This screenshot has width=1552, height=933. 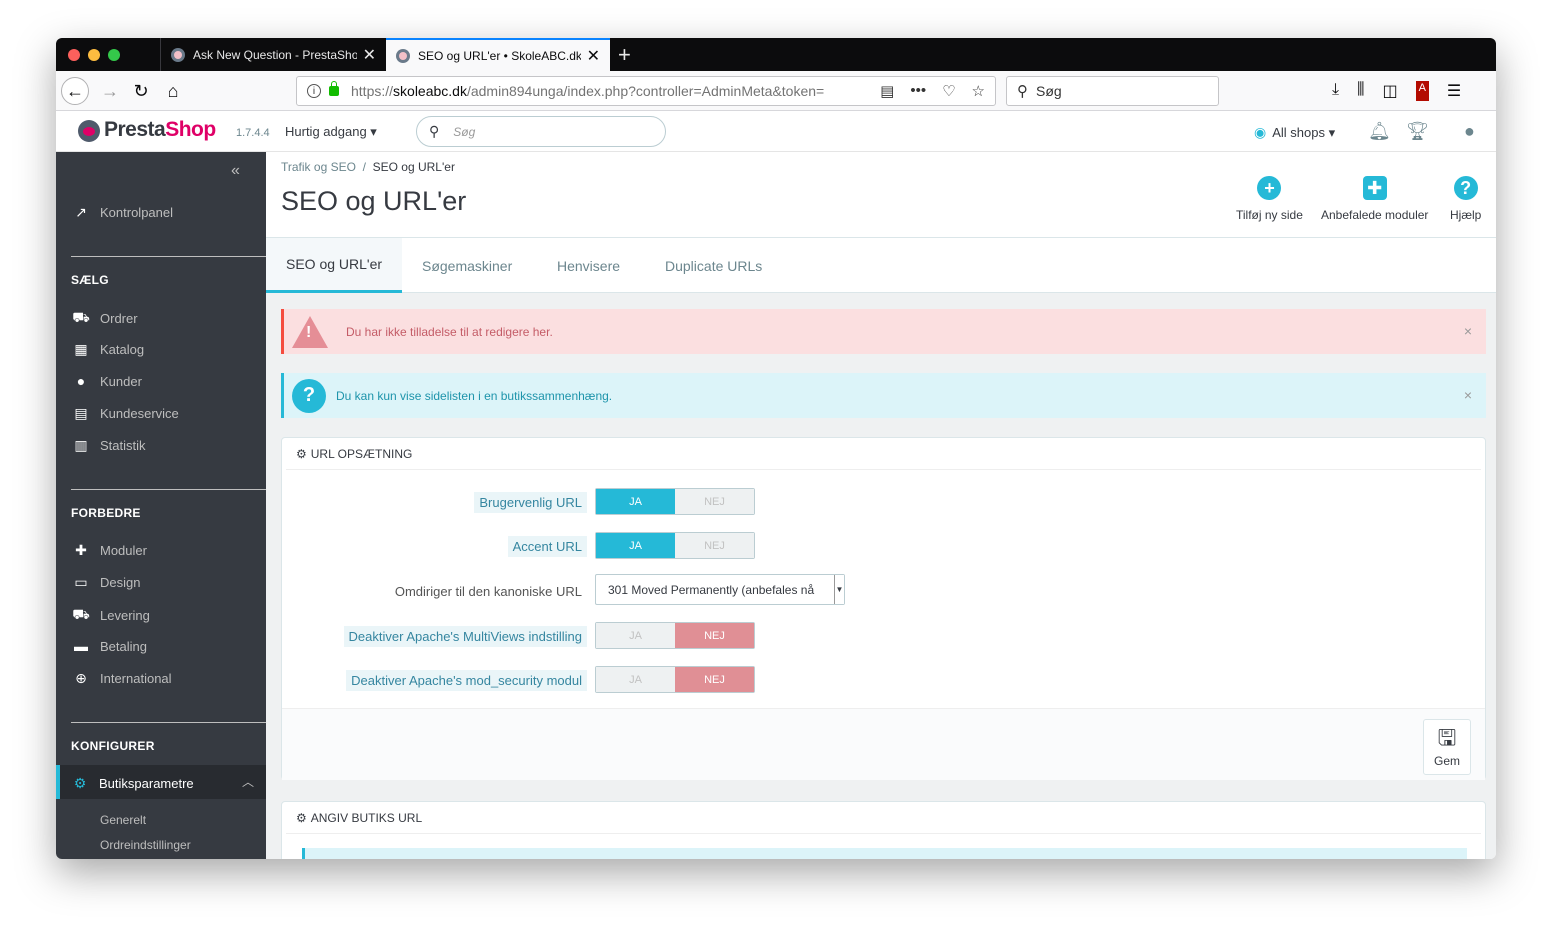 What do you see at coordinates (1360, 91) in the screenshot?
I see `library-icon: ⫼` at bounding box center [1360, 91].